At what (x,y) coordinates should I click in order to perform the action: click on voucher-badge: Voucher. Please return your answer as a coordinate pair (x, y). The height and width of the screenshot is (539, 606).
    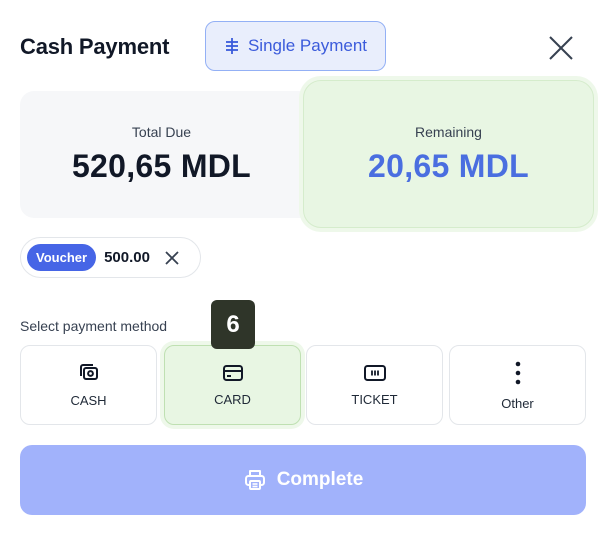
    Looking at the image, I should click on (62, 257).